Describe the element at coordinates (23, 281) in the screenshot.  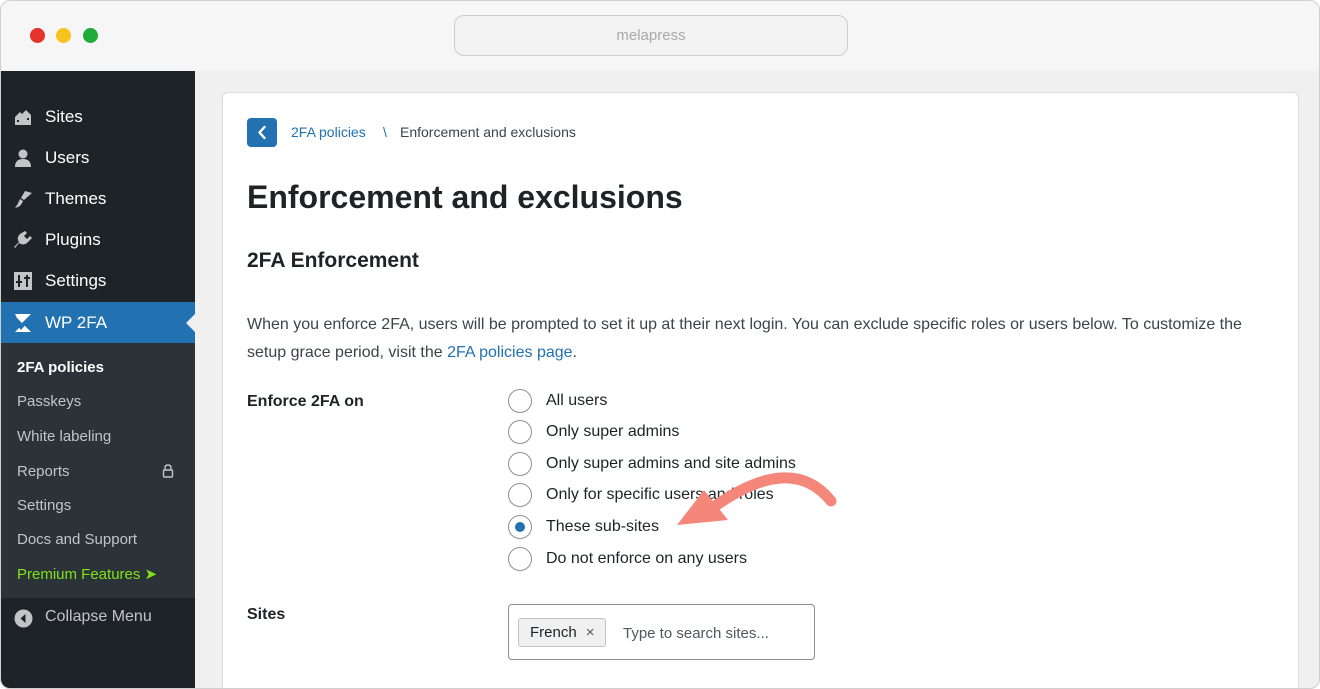
I see `settings-icon` at that location.